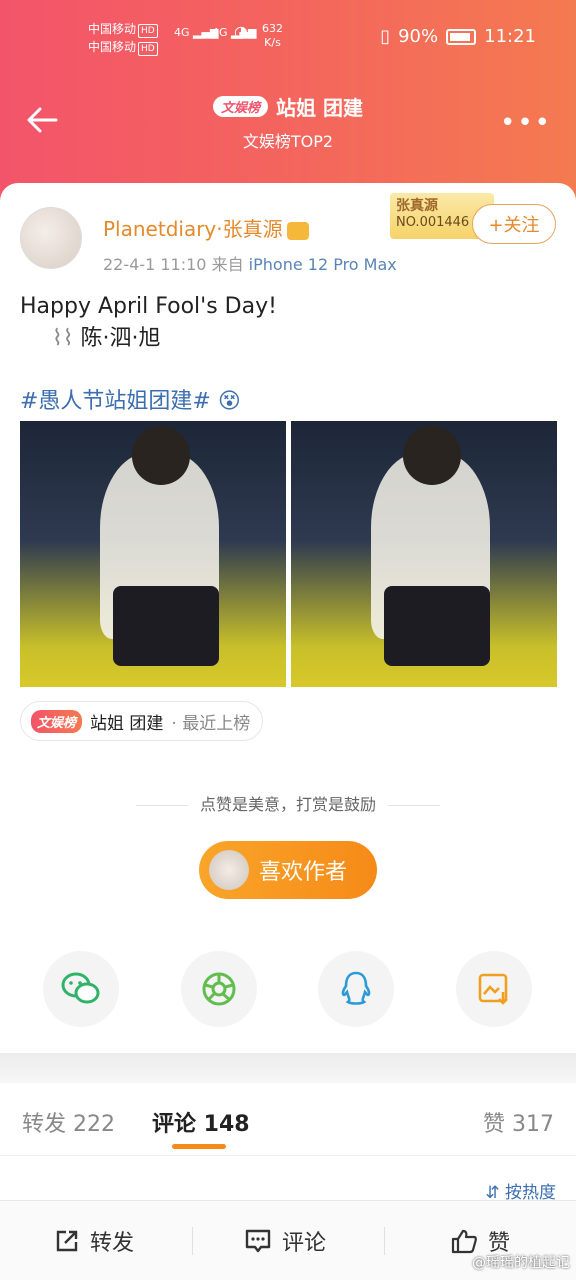 The width and height of the screenshot is (576, 1280). Describe the element at coordinates (206, 227) in the screenshot. I see `username: Planetdiary·张真源` at that location.